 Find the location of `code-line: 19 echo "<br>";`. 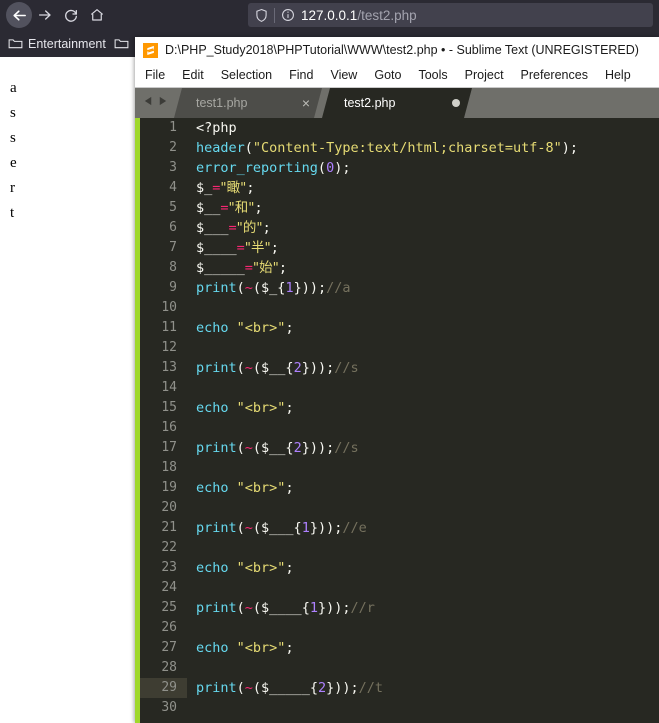

code-line: 19 echo "<br>"; is located at coordinates (399, 488).